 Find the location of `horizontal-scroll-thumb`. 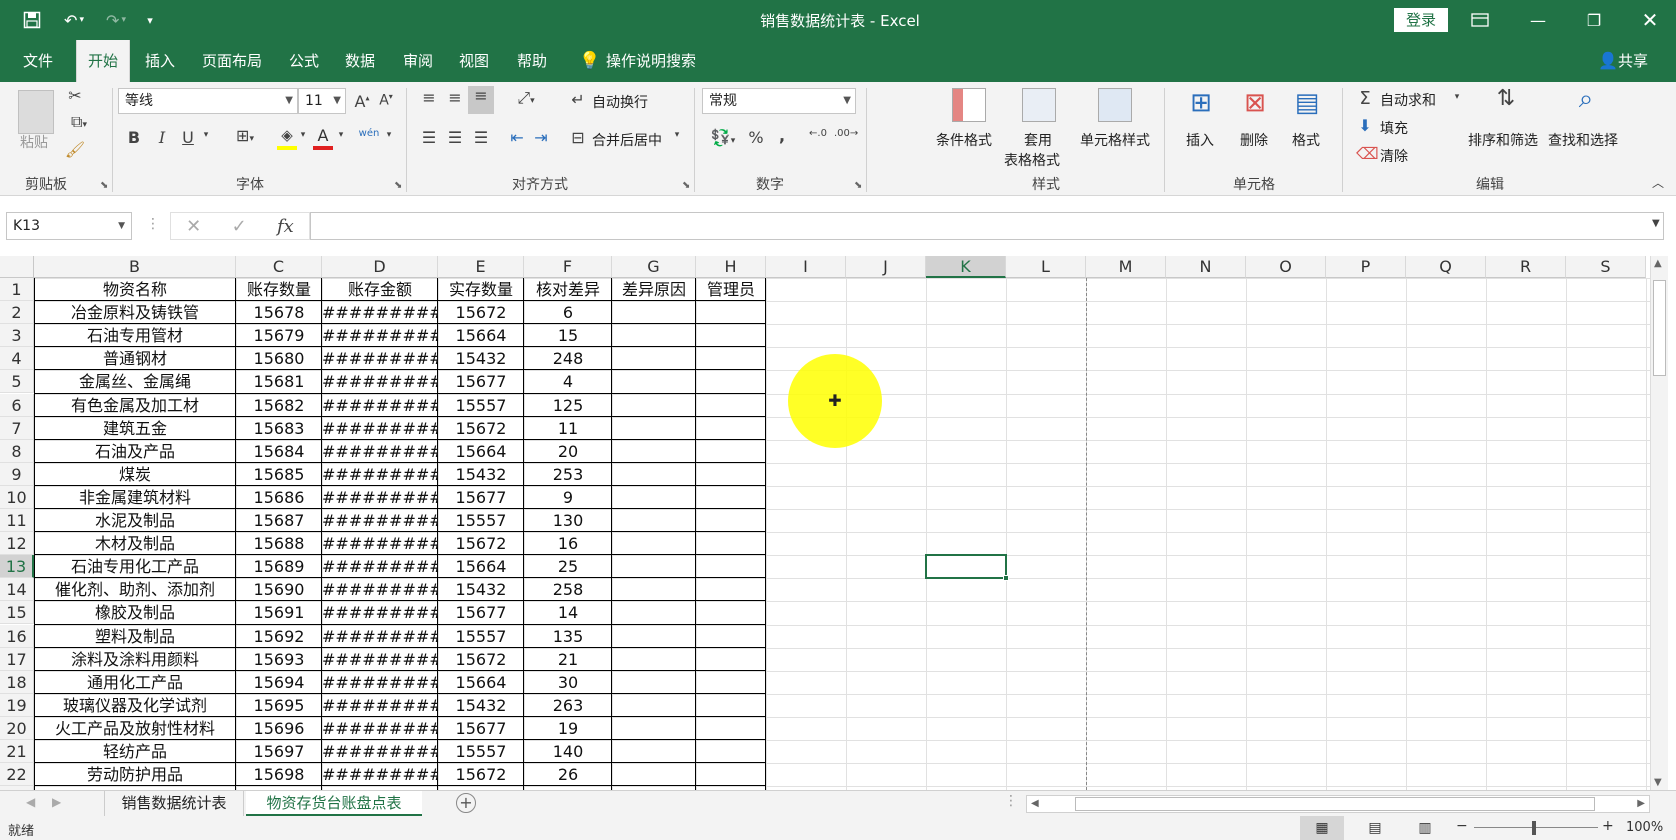

horizontal-scroll-thumb is located at coordinates (1335, 804).